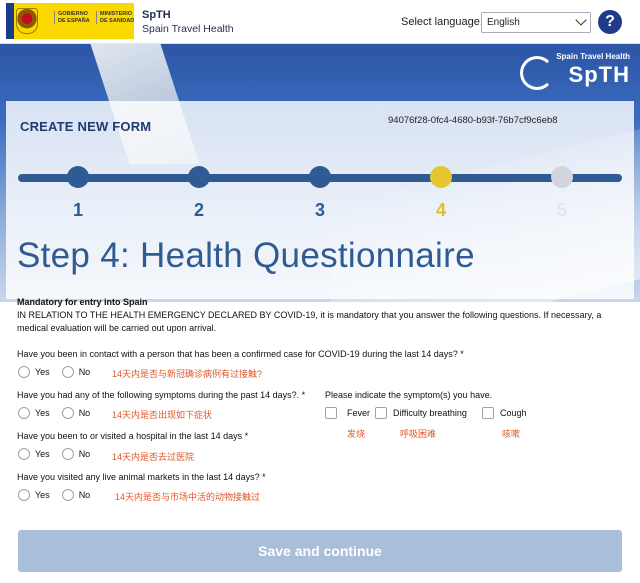 Image resolution: width=640 pixels, height=583 pixels. What do you see at coordinates (82, 302) in the screenshot?
I see `mandatory-heading: Mandatory for entry into Spain` at bounding box center [82, 302].